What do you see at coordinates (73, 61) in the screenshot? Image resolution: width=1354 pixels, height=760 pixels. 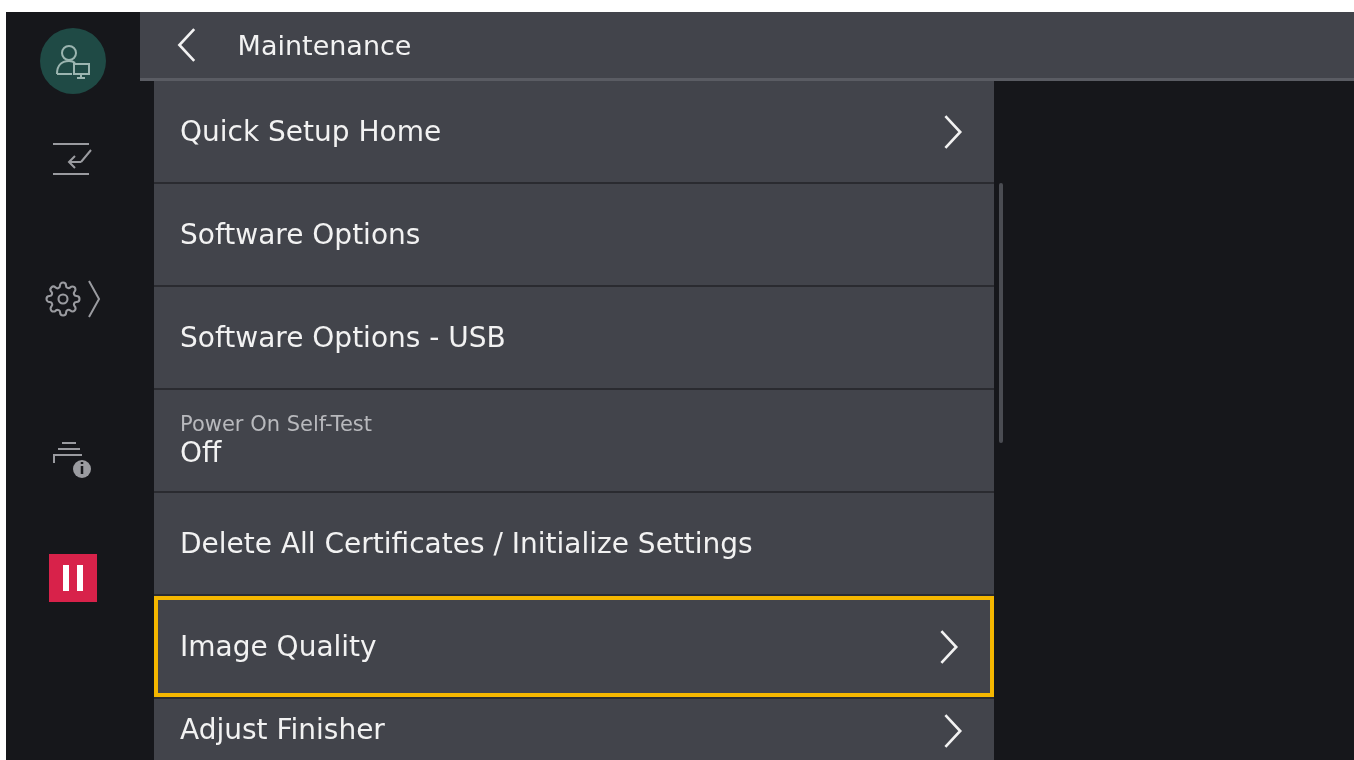 I see `user-computer-icon` at bounding box center [73, 61].